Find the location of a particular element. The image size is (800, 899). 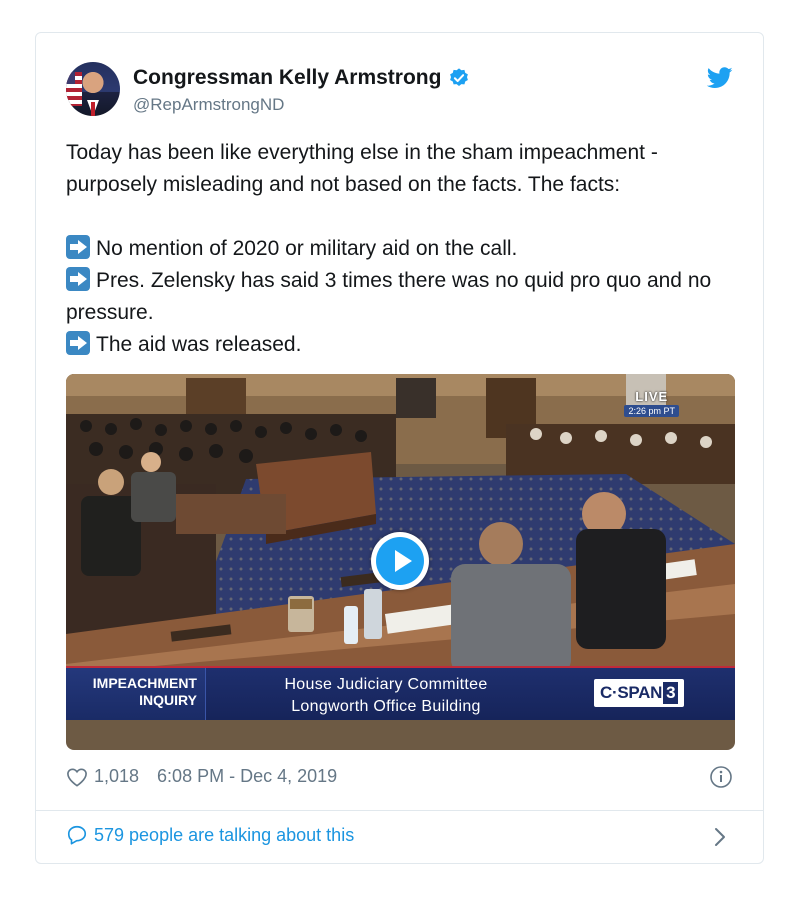

play-icon is located at coordinates (400, 561).